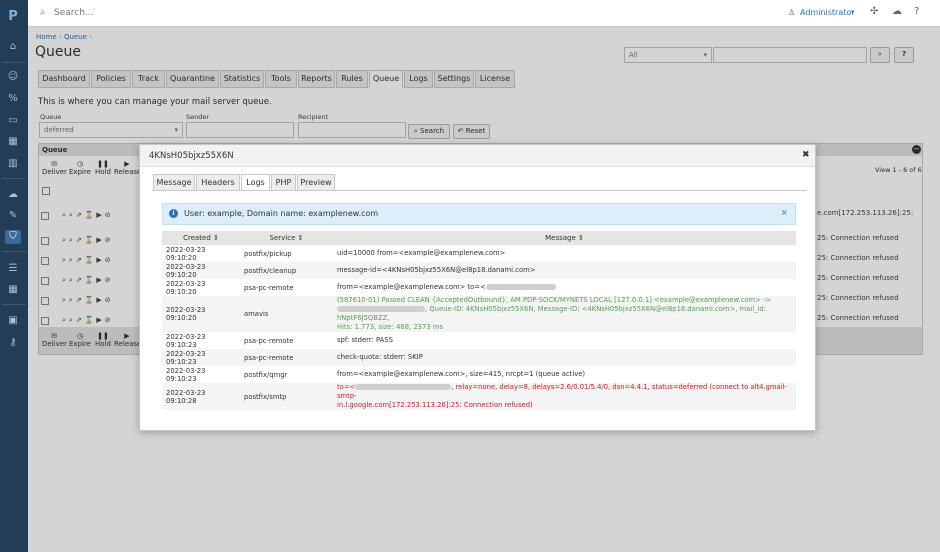  What do you see at coordinates (421, 253) in the screenshot?
I see `log-message-text: uid=10000 from=<example@examplenew.com>` at bounding box center [421, 253].